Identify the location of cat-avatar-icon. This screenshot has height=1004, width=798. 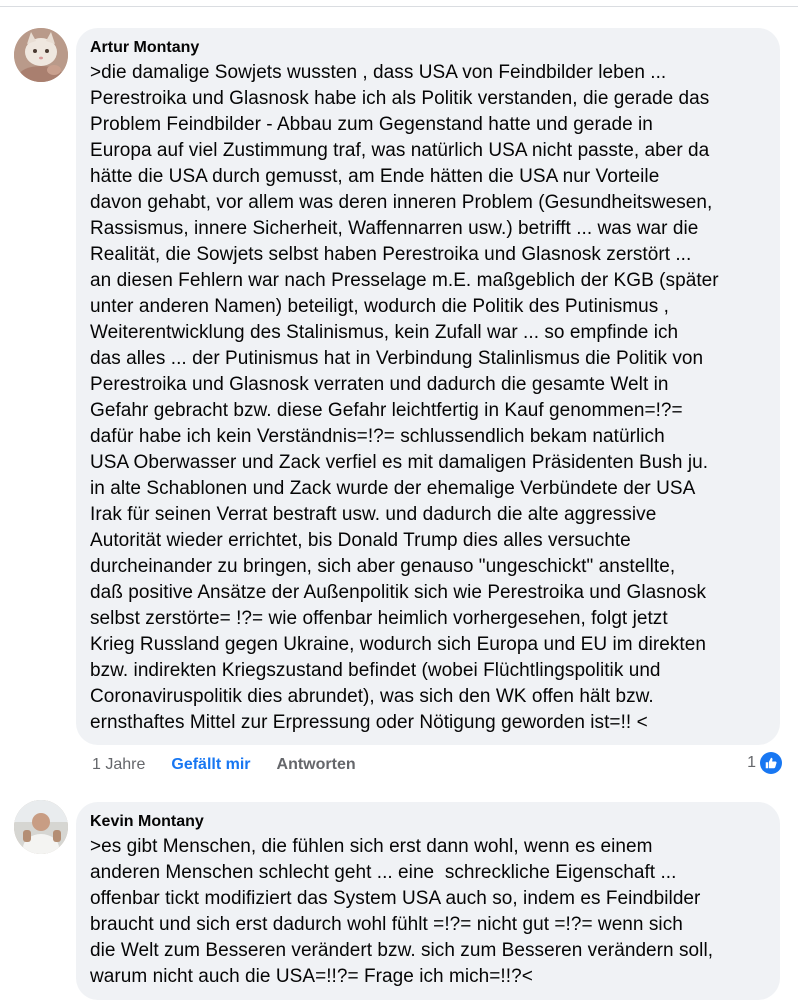
(41, 55).